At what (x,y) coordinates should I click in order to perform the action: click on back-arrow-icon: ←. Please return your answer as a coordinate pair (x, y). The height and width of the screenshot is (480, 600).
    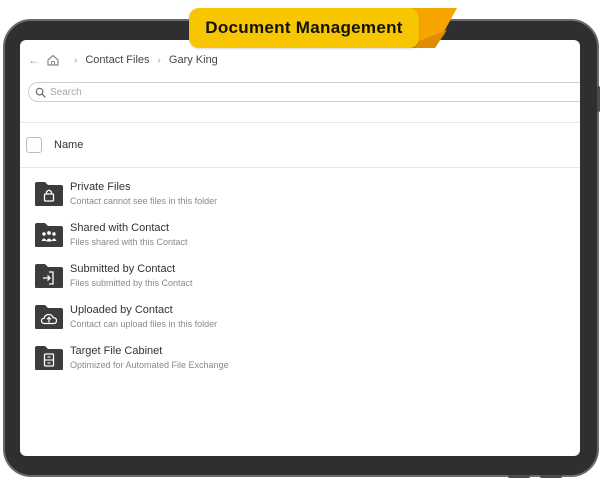
    Looking at the image, I should click on (35, 60).